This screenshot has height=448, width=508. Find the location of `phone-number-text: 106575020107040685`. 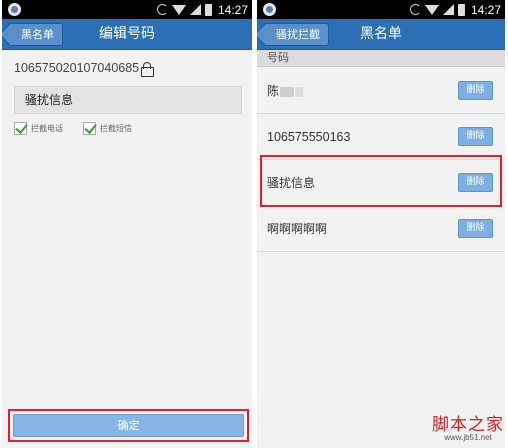

phone-number-text: 106575020107040685 is located at coordinates (77, 68).